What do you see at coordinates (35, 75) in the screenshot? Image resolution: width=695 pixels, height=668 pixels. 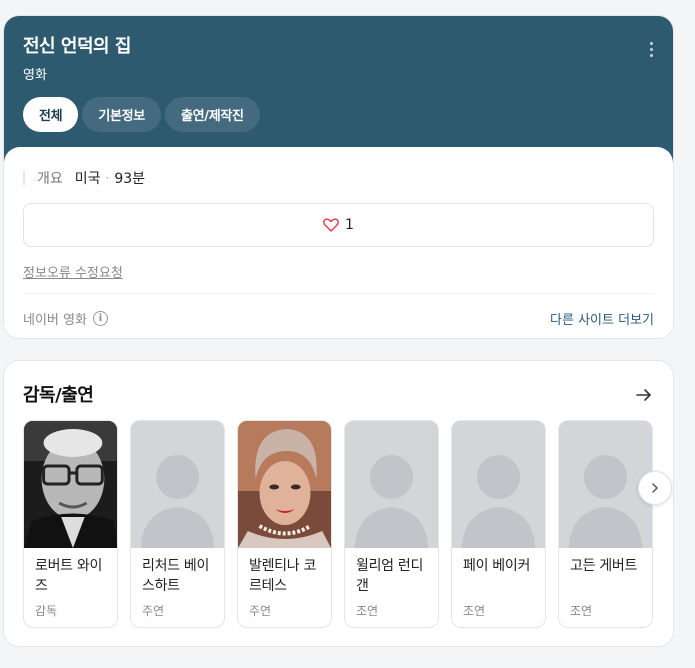 I see `movie-category: 영화` at bounding box center [35, 75].